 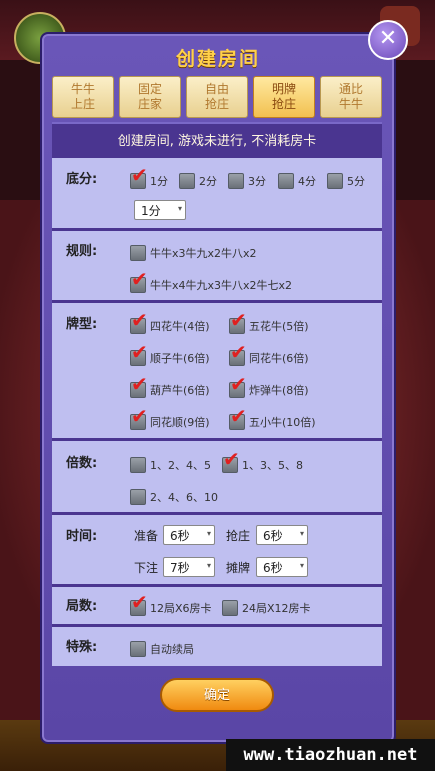 I want to click on multiplier-label: 倍数:, so click(x=82, y=463).